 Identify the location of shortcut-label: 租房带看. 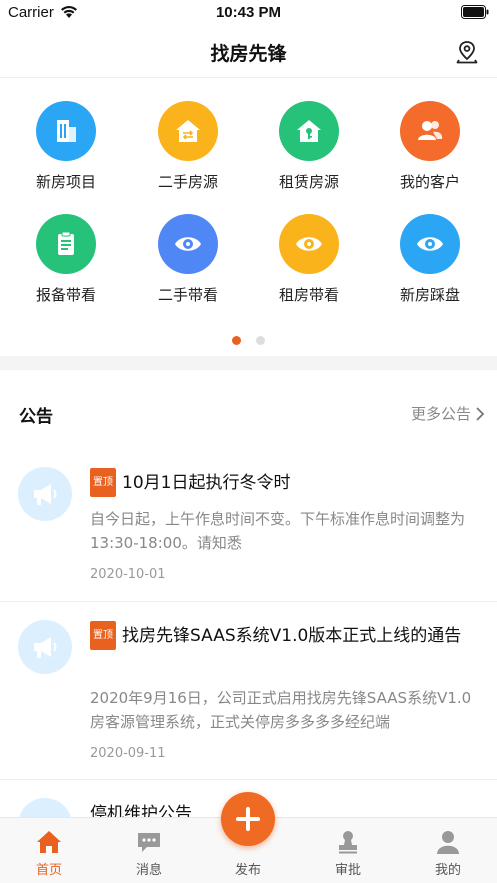
(308, 295).